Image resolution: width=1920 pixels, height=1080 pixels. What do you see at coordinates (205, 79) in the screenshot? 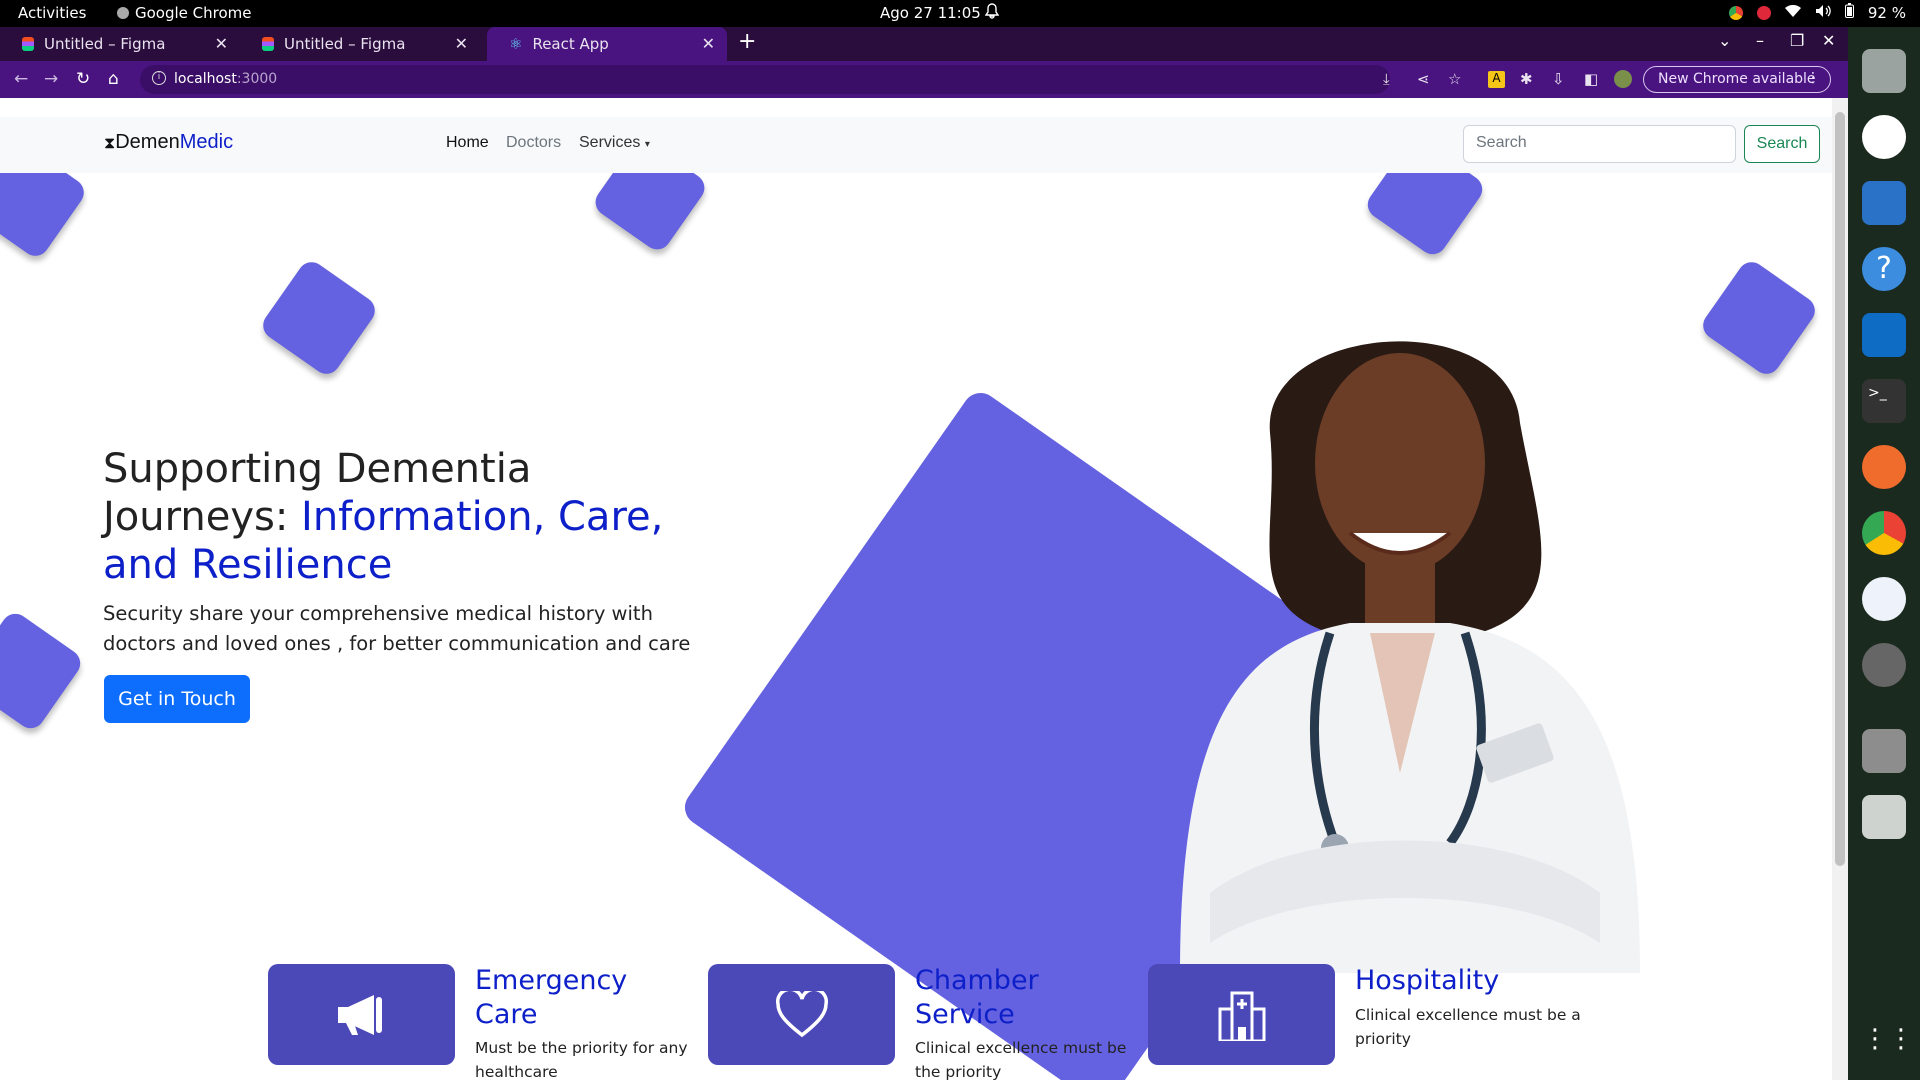
I see `url-host: localhost` at bounding box center [205, 79].